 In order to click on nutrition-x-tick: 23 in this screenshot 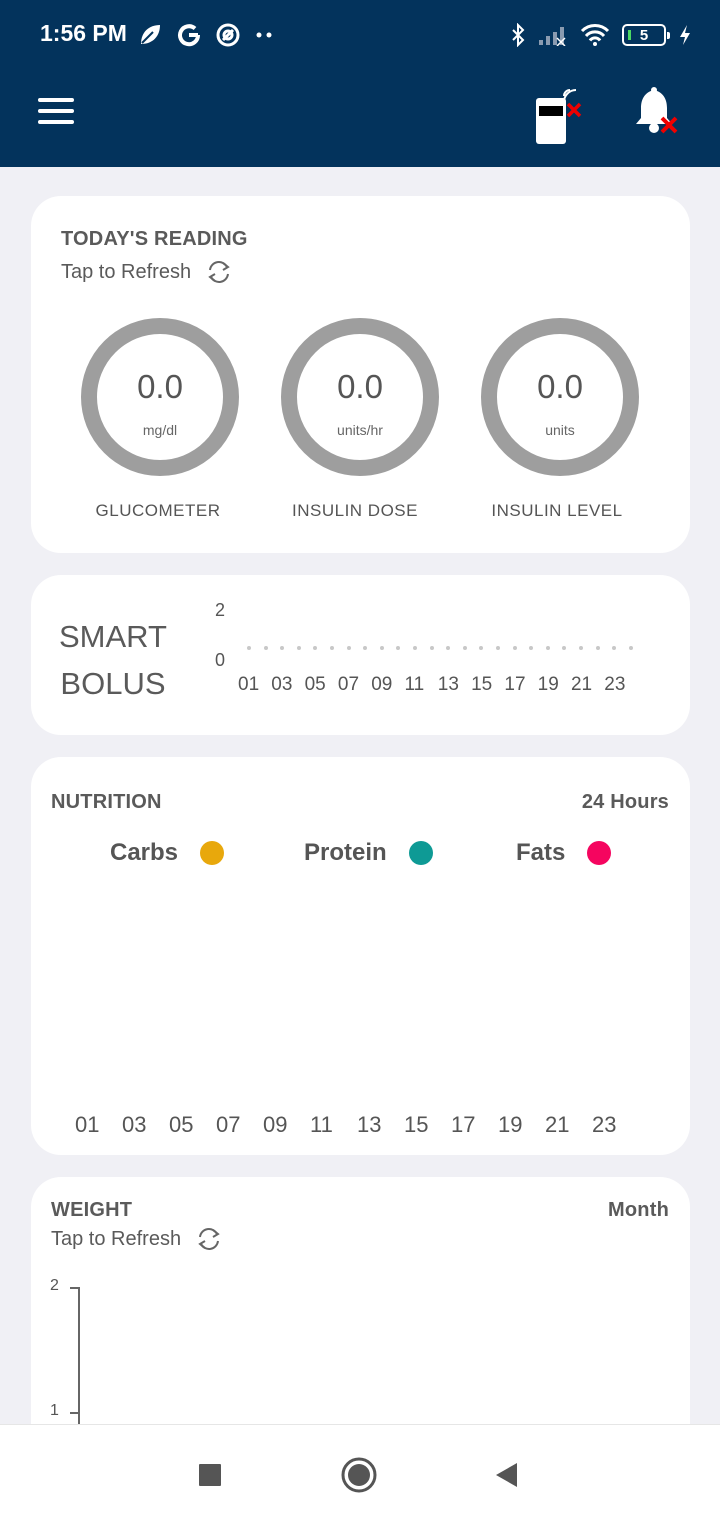, I will do `click(604, 1124)`.